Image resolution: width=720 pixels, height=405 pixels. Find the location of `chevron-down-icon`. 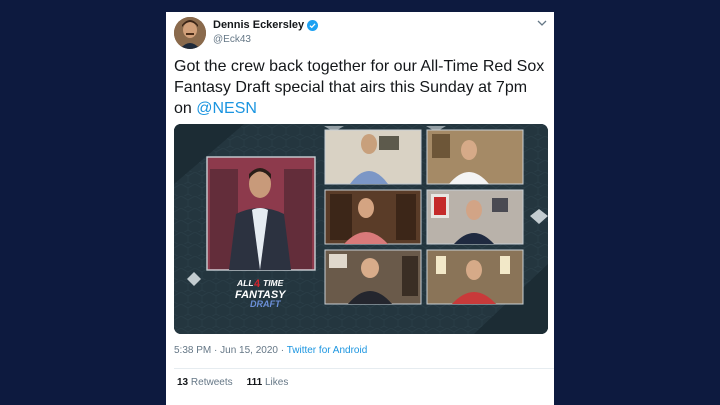

chevron-down-icon is located at coordinates (542, 23).